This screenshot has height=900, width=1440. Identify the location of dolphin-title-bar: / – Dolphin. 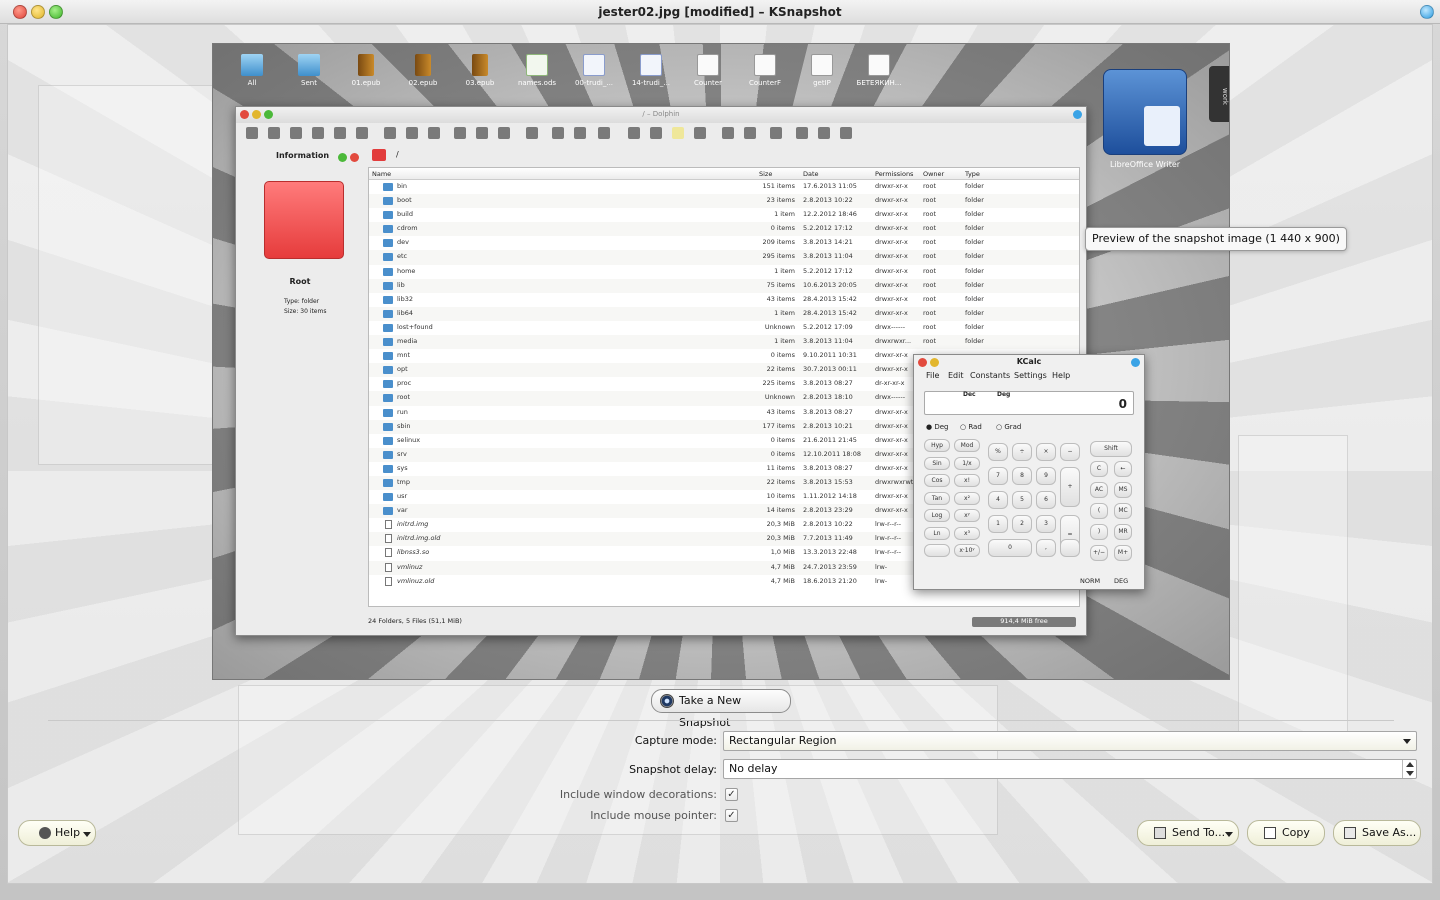
(661, 115).